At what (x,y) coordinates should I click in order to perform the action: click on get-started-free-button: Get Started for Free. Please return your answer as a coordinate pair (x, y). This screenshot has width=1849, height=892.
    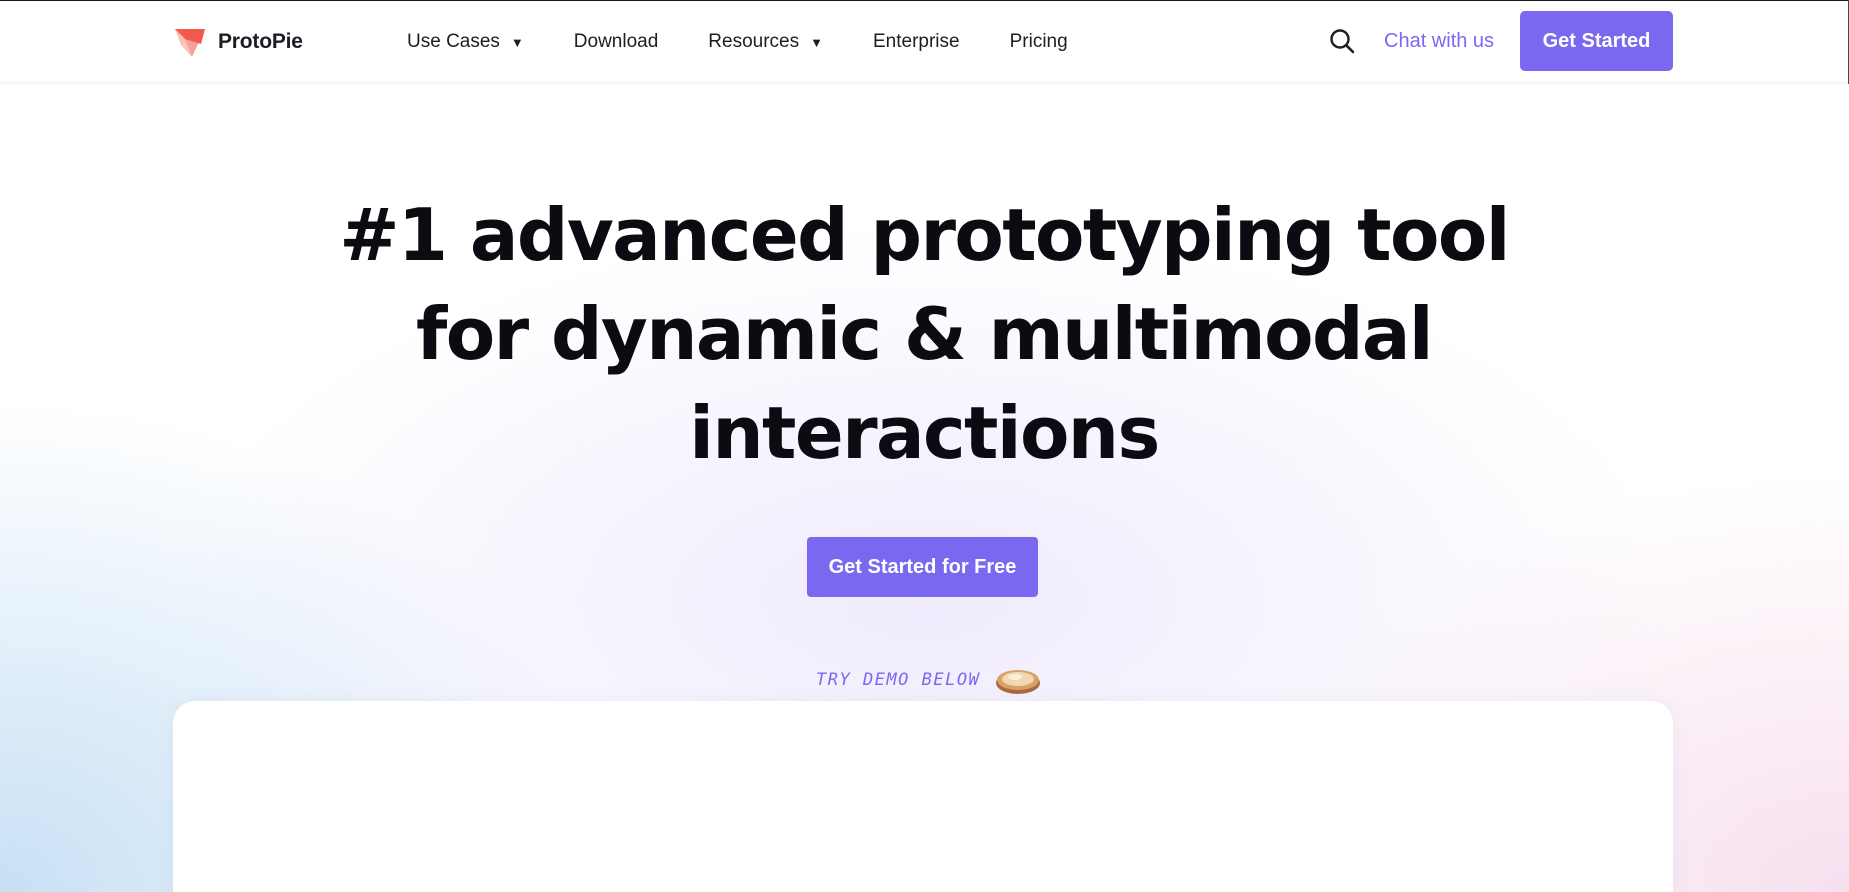
    Looking at the image, I should click on (922, 567).